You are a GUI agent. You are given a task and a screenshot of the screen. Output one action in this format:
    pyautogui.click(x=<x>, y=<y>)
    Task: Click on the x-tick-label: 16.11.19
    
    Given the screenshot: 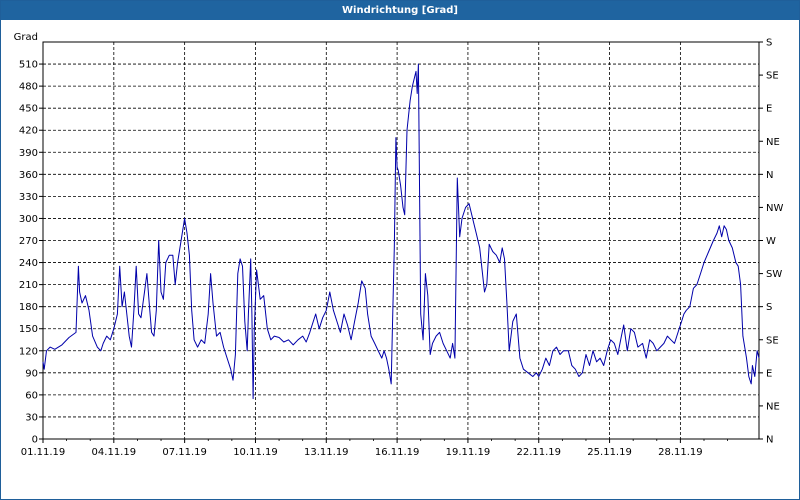 What is the action you would take?
    pyautogui.click(x=397, y=452)
    